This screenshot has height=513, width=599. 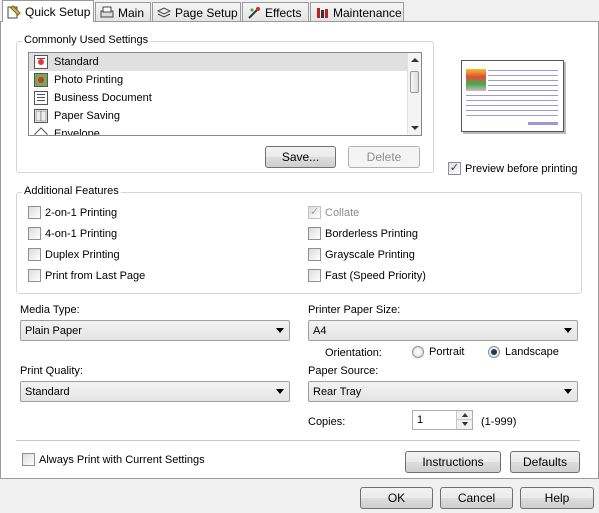 I want to click on paper-source-select: Rear Tray, so click(x=443, y=391).